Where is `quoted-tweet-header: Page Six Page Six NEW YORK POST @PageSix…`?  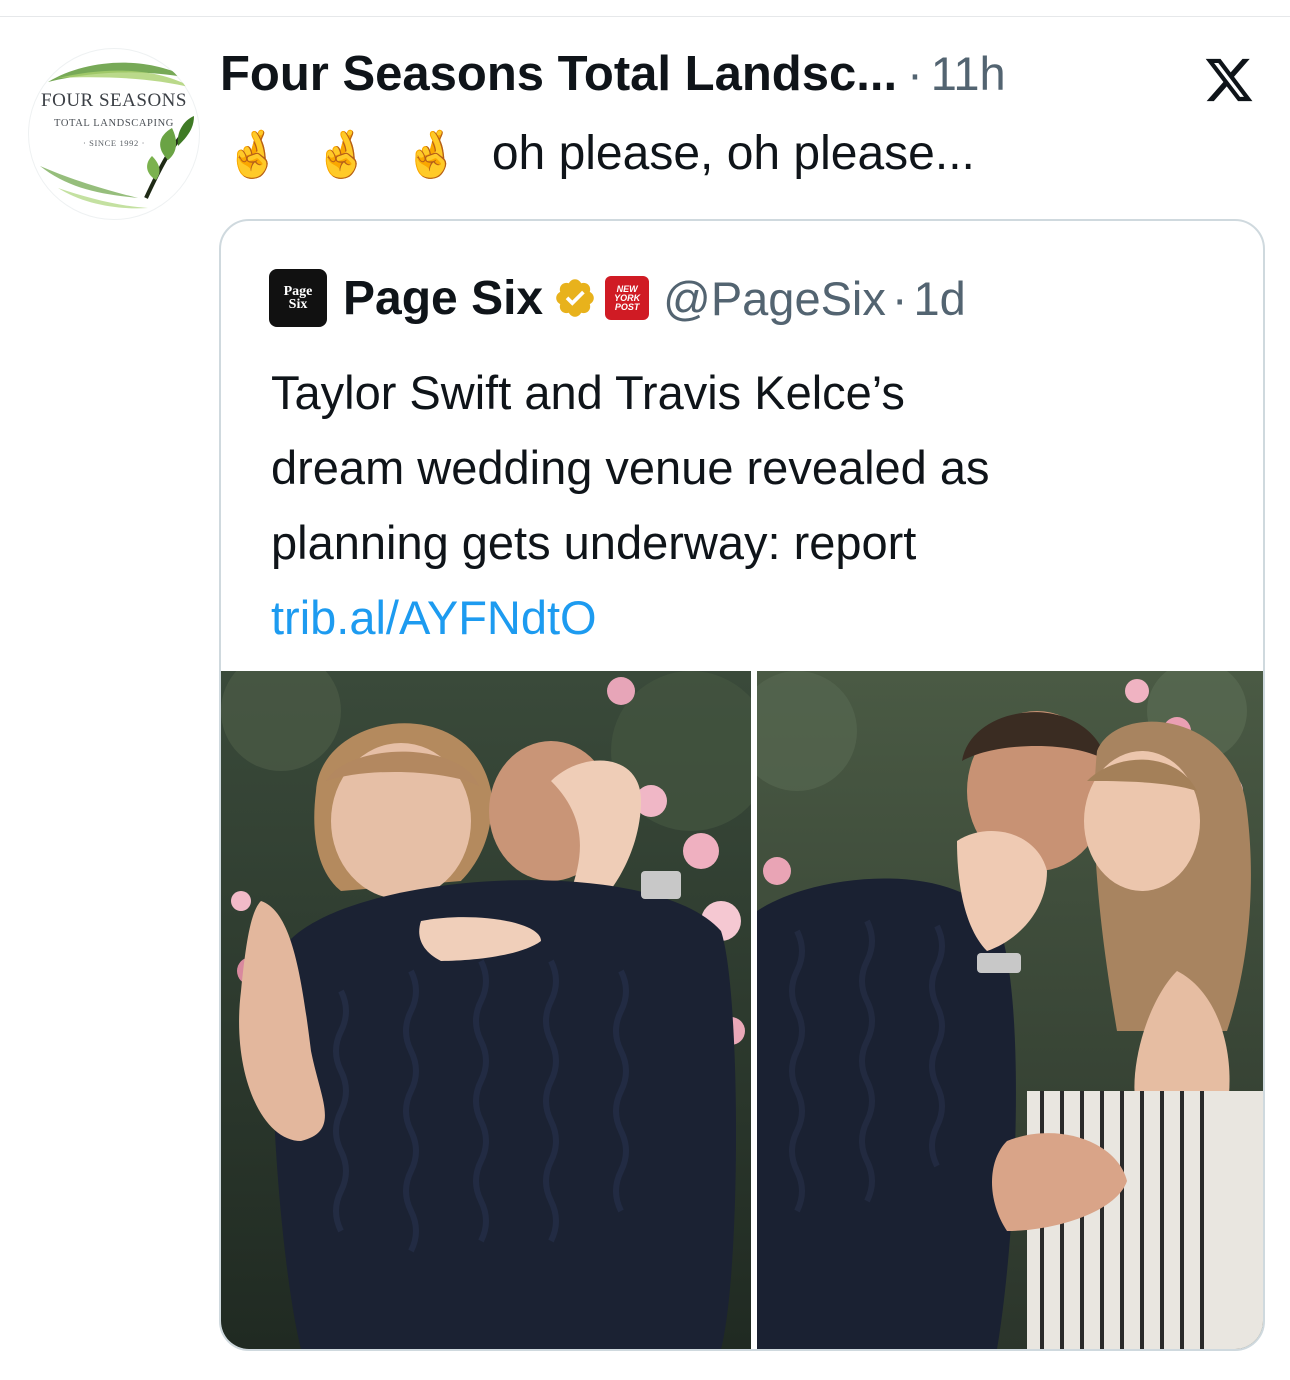 quoted-tweet-header: Page Six Page Six NEW YORK POST @PageSix… is located at coordinates (617, 298).